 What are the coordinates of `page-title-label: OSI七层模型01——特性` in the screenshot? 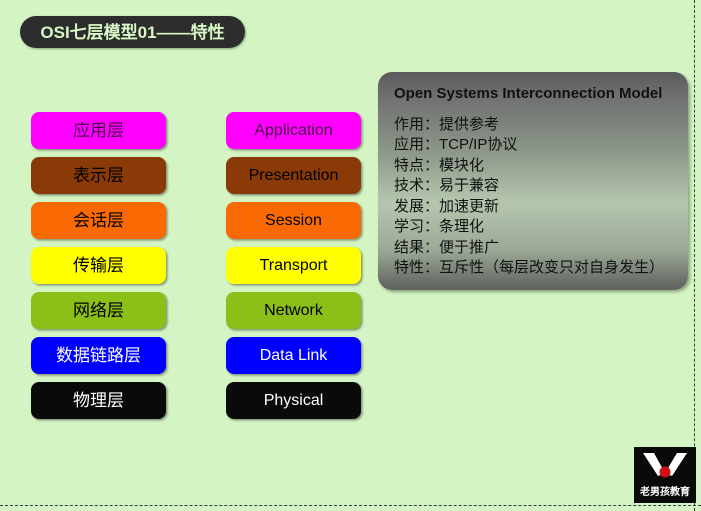 It's located at (132, 32).